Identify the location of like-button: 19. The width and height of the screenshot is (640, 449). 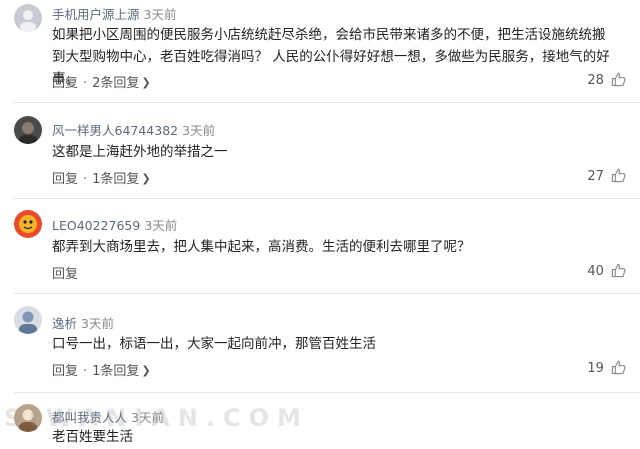
(606, 368).